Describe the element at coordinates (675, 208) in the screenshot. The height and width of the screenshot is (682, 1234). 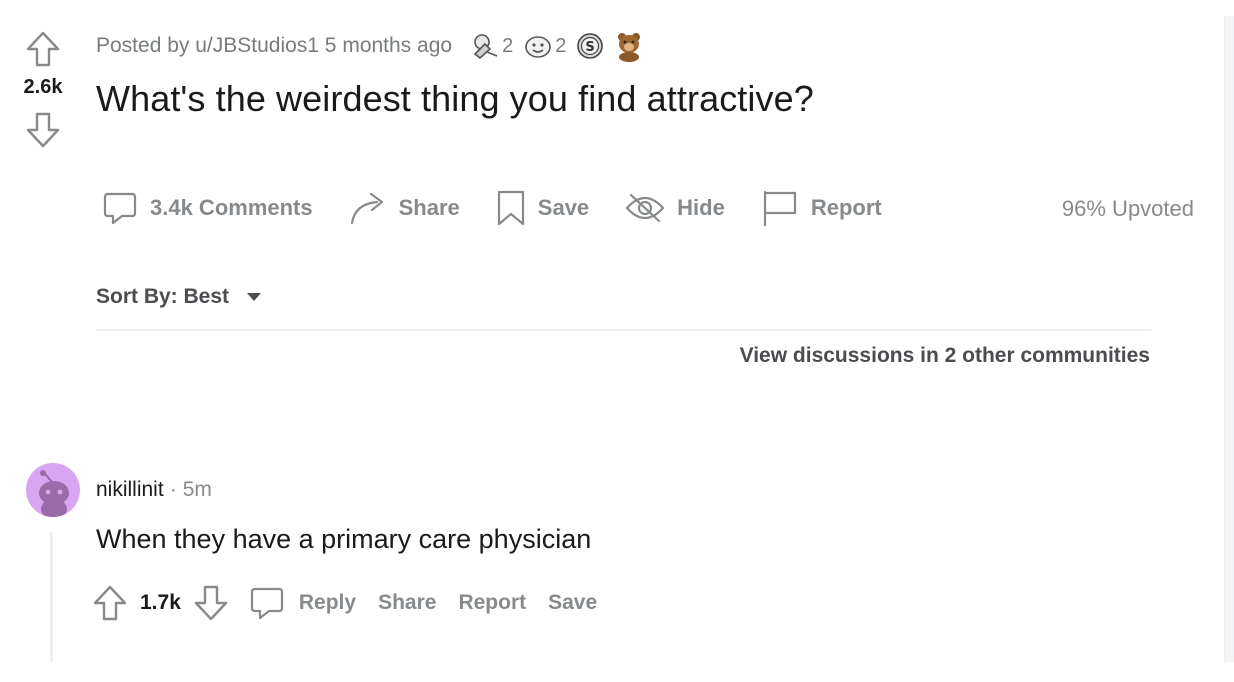
I see `hide-button: Hide` at that location.